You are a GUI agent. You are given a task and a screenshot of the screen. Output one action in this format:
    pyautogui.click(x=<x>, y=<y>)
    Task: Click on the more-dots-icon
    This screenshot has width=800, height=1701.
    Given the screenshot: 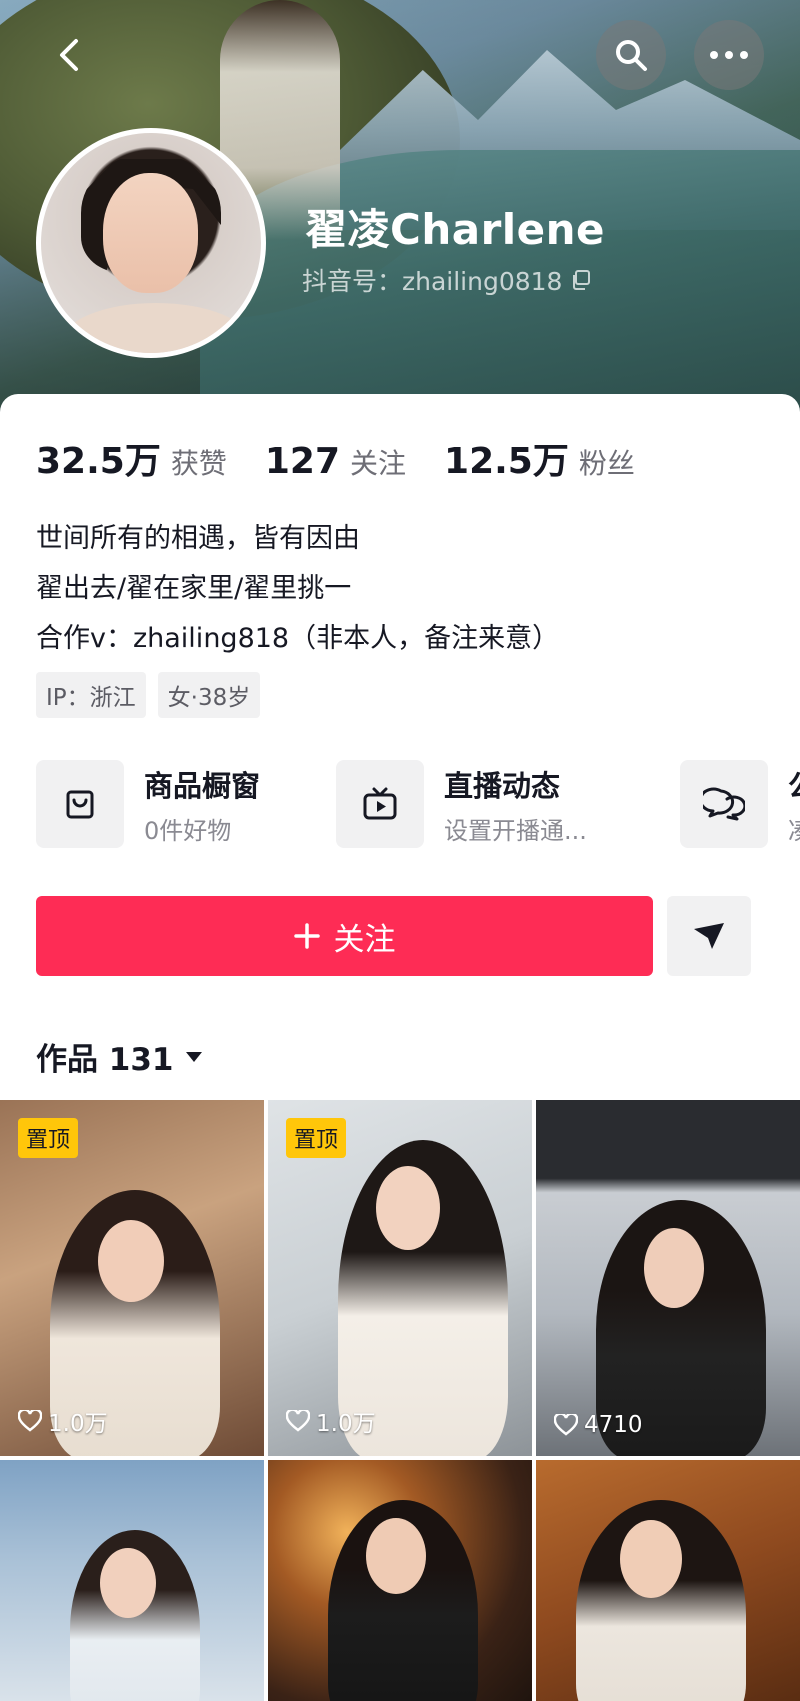 What is the action you would take?
    pyautogui.click(x=729, y=55)
    